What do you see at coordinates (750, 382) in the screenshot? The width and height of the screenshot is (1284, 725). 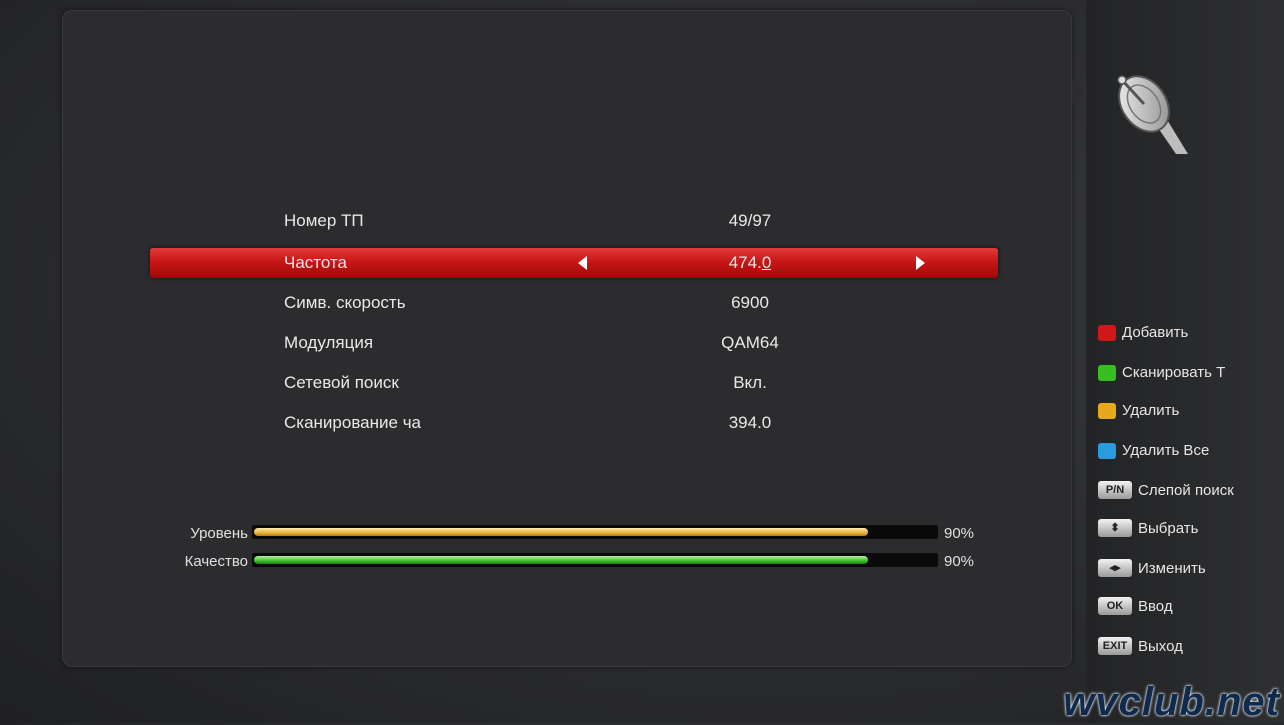 I see `field-value: Вкл.` at bounding box center [750, 382].